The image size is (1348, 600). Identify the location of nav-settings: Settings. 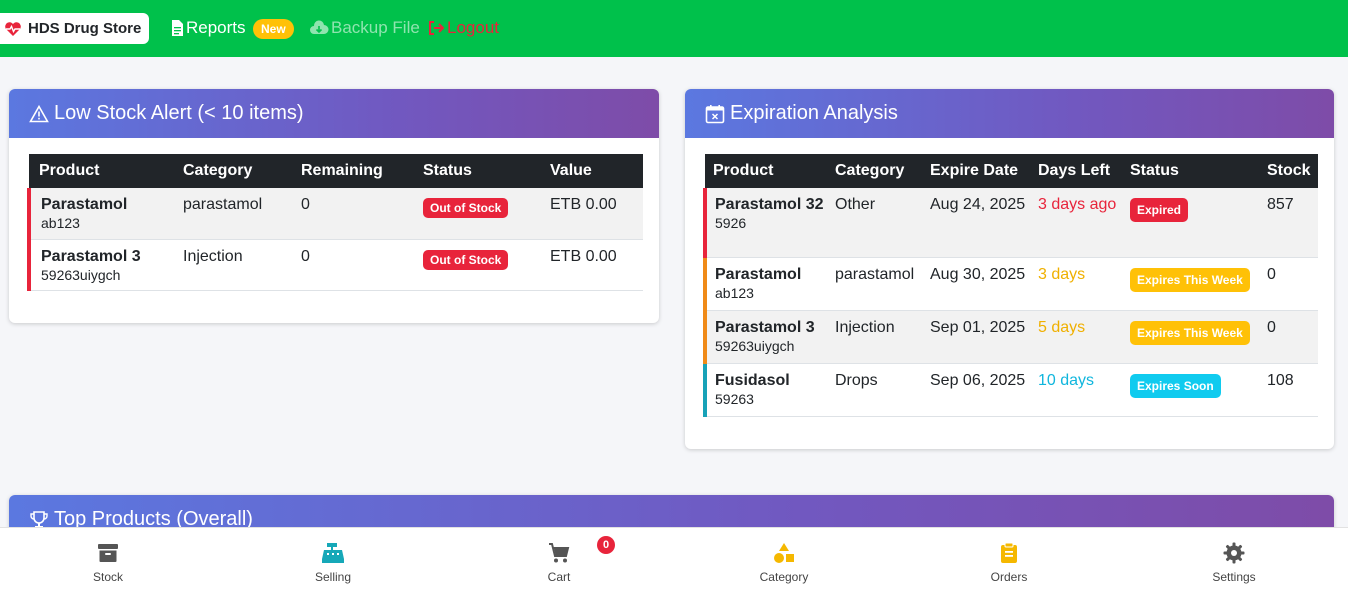
(1234, 563).